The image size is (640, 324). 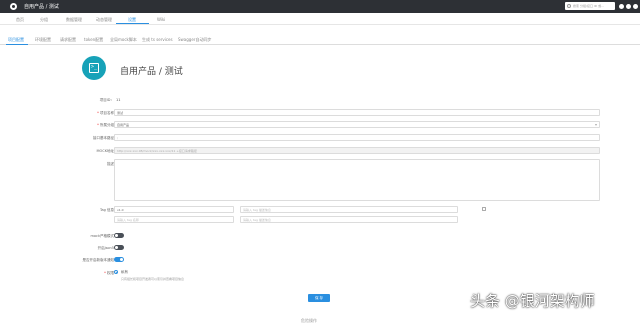 What do you see at coordinates (106, 210) in the screenshot?
I see `tag-label: Tag 信息` at bounding box center [106, 210].